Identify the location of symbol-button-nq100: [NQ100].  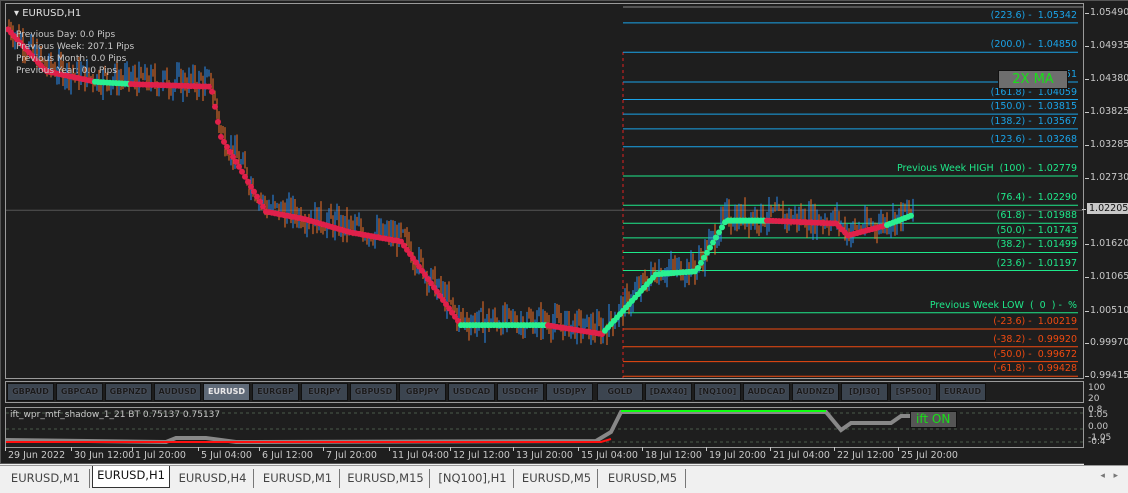
(717, 392).